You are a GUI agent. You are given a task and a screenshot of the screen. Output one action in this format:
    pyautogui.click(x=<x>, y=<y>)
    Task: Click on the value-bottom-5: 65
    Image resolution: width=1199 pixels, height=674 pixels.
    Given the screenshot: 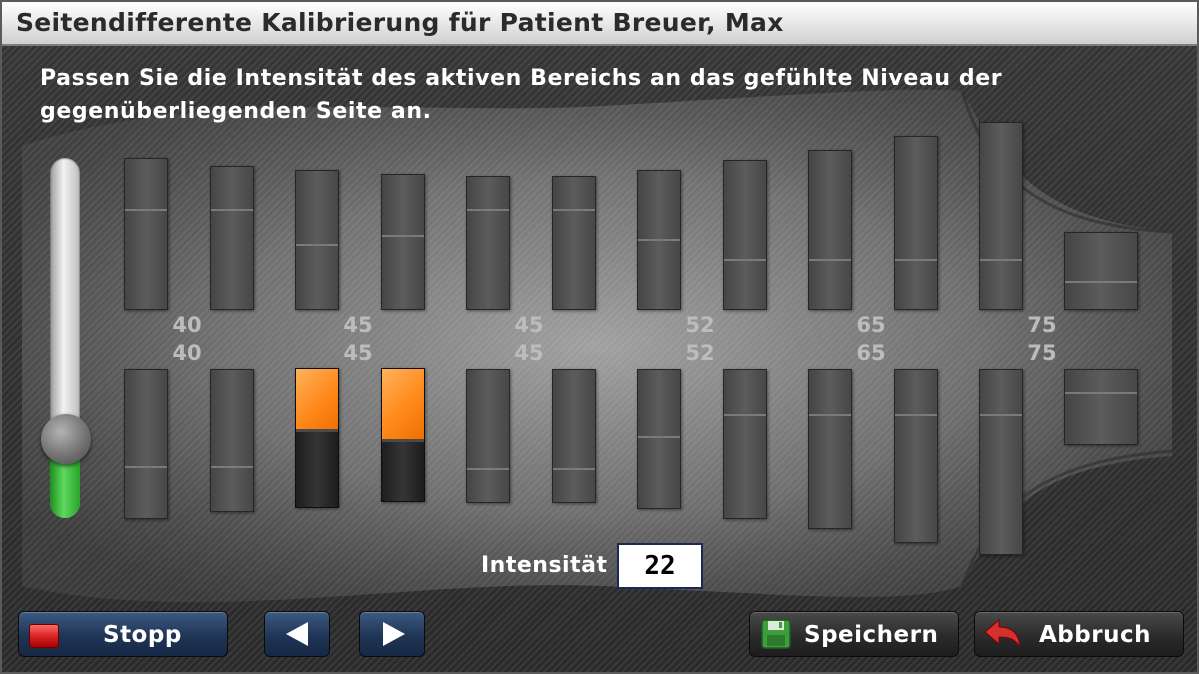 What is the action you would take?
    pyautogui.click(x=871, y=353)
    